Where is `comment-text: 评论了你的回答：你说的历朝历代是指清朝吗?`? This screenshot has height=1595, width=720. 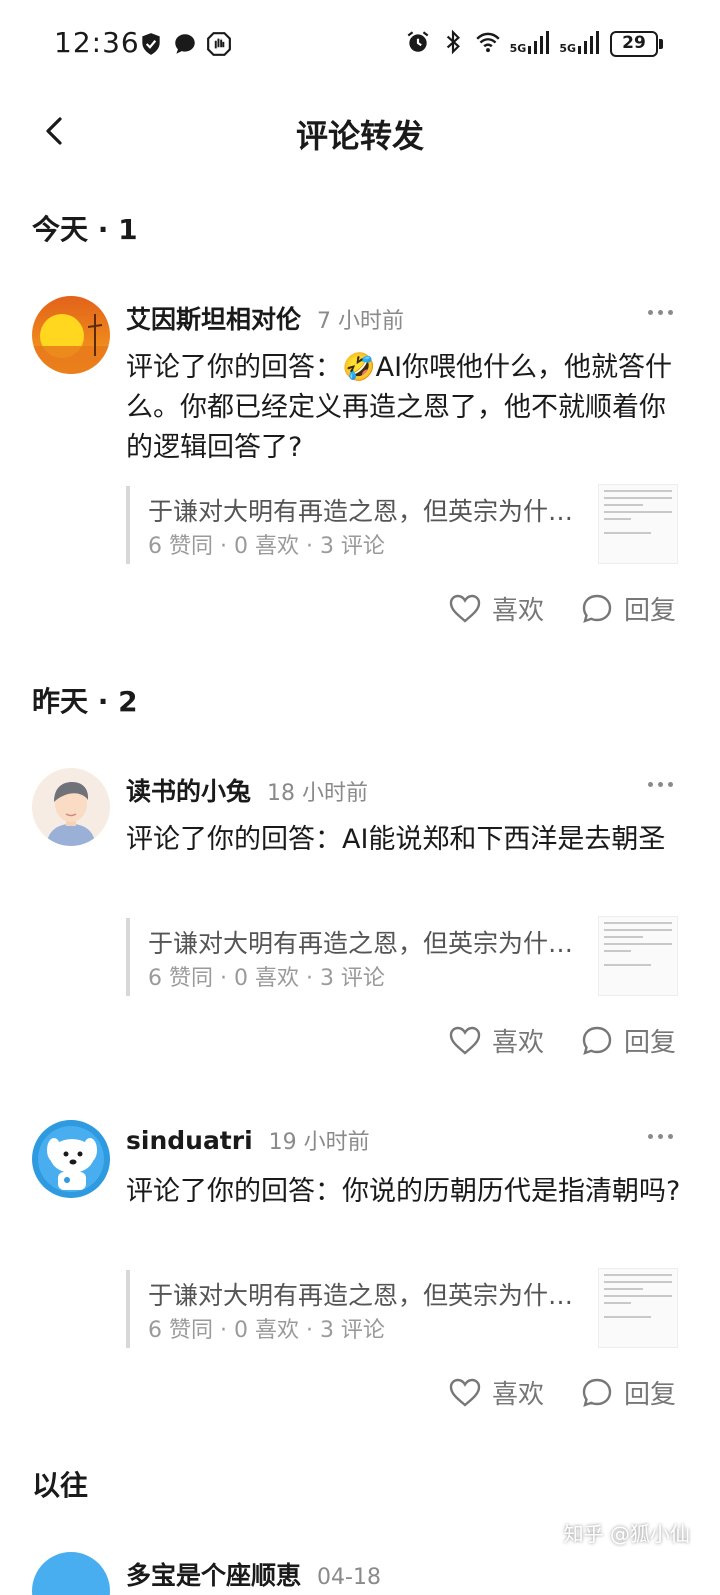
comment-text: 评论了你的回答：你说的历朝历代是指清朝吗? is located at coordinates (404, 1192).